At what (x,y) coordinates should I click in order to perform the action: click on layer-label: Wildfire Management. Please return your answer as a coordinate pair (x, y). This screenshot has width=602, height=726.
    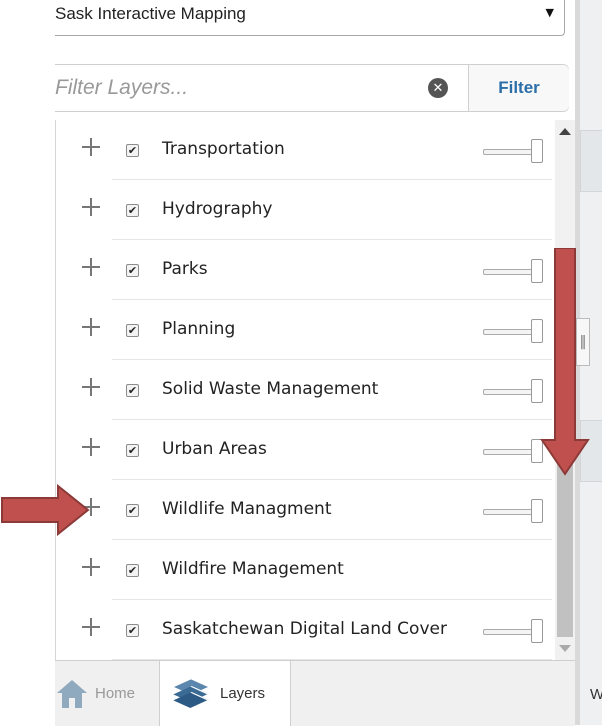
    Looking at the image, I should click on (253, 569).